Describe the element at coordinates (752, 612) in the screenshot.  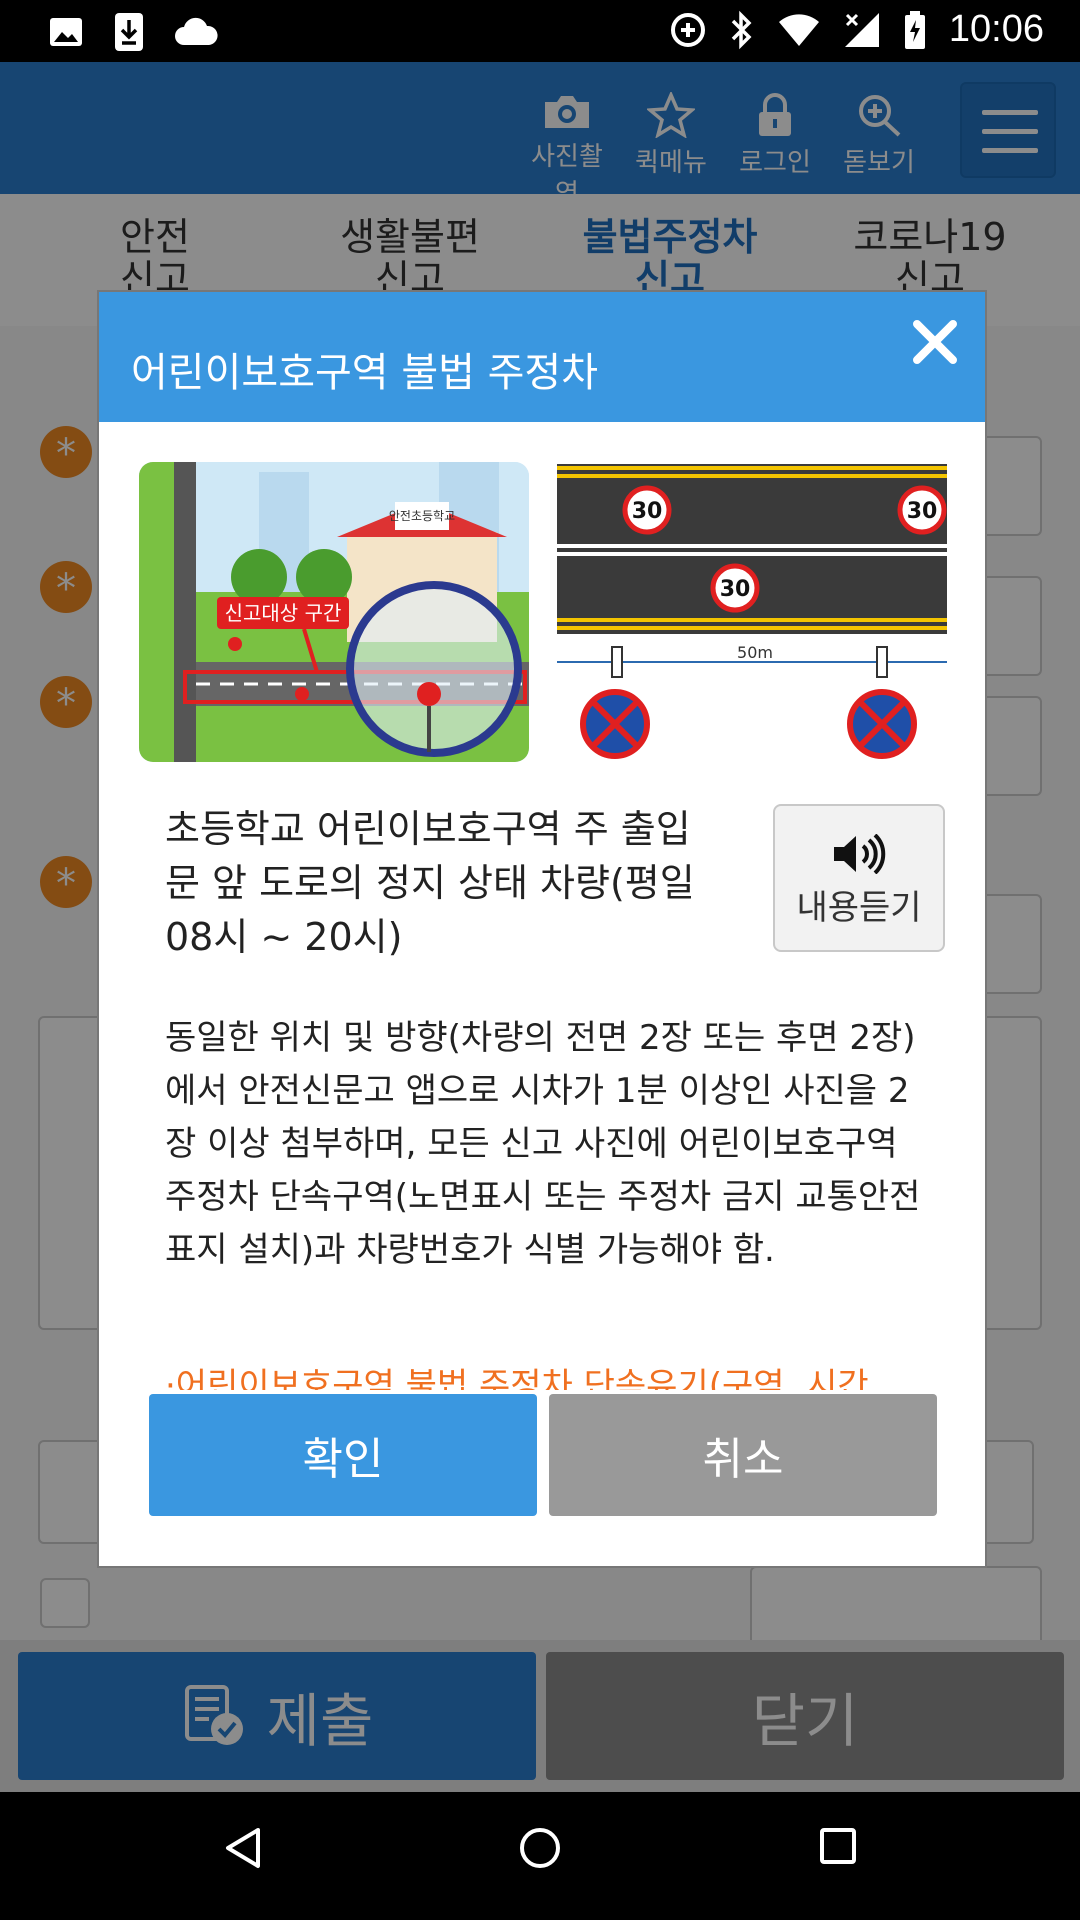
I see `road-marking-illustration: 30 30 30 50m` at that location.